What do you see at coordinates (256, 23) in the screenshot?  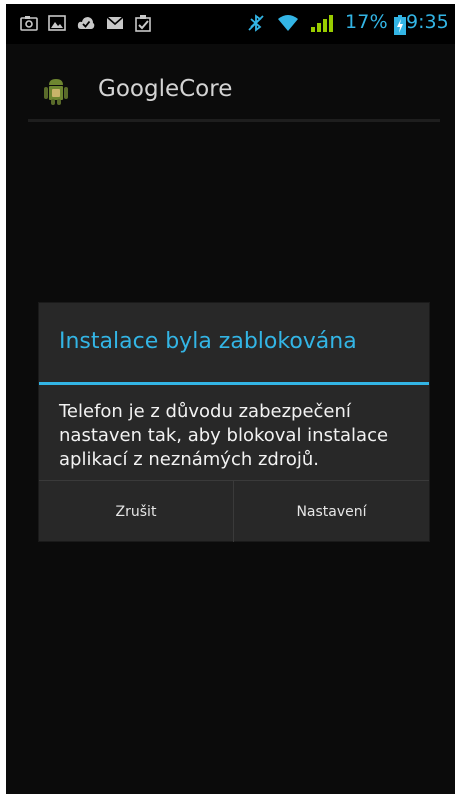 I see `bluetooth-mute-icon` at bounding box center [256, 23].